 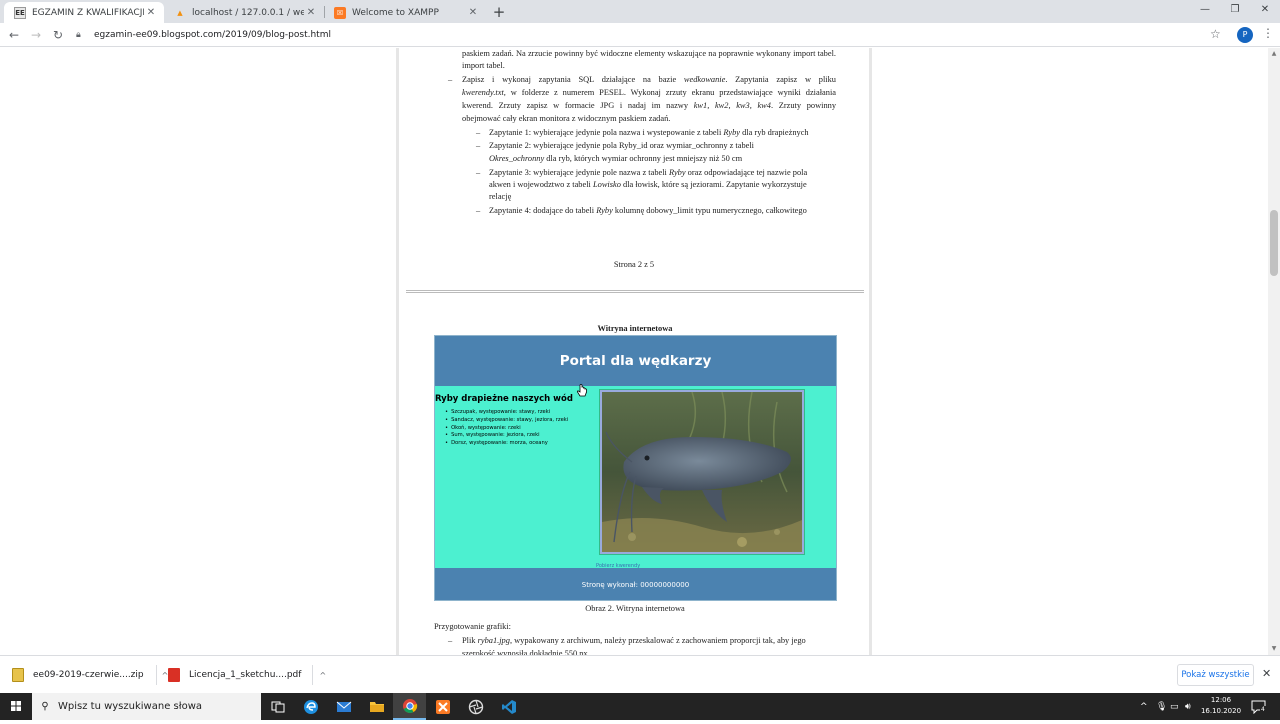 I want to click on clock-date: 16.10.2020, so click(x=1221, y=711).